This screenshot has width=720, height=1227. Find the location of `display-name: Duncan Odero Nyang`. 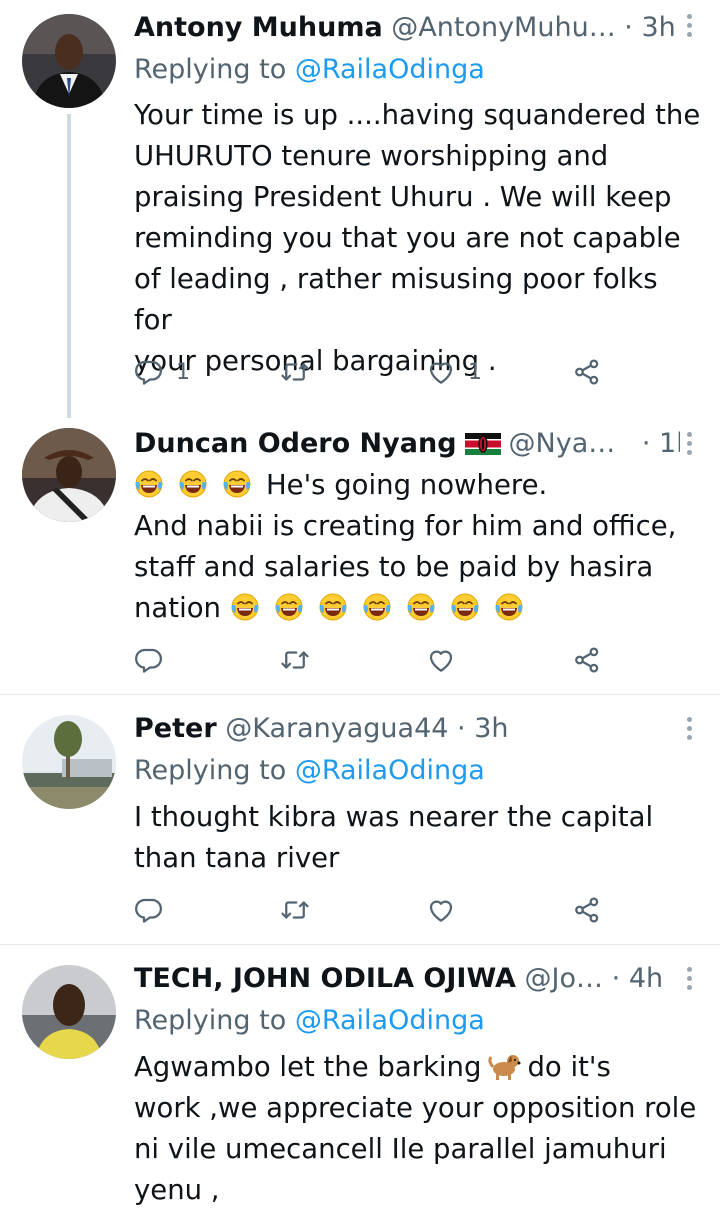

display-name: Duncan Odero Nyang is located at coordinates (295, 443).